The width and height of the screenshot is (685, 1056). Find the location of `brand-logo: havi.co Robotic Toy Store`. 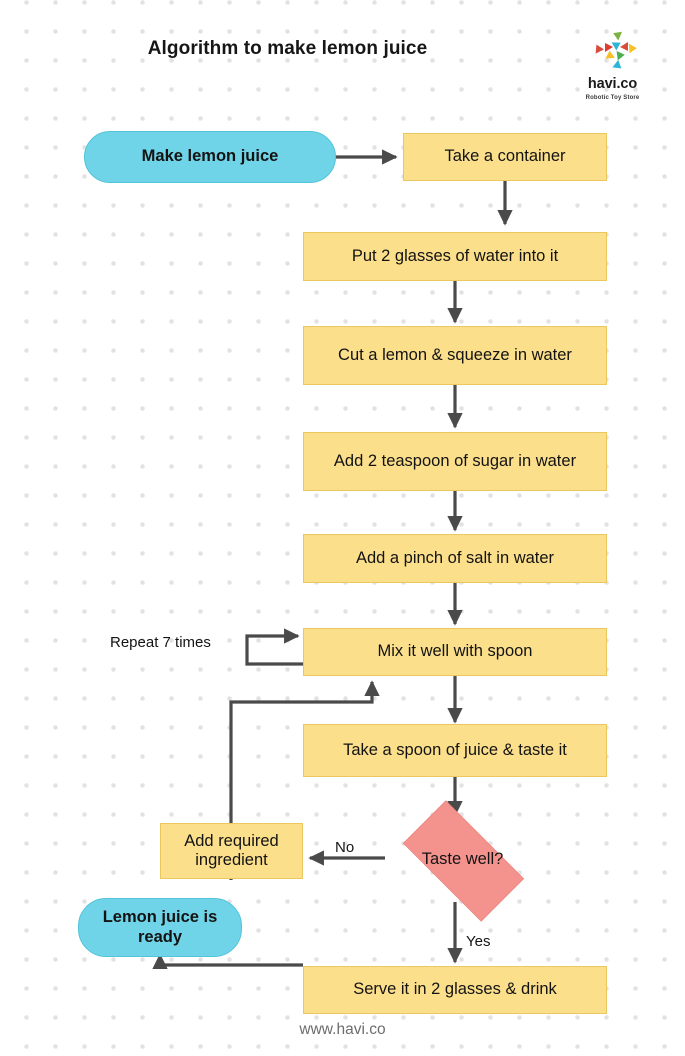

brand-logo: havi.co Robotic Toy Store is located at coordinates (612, 64).